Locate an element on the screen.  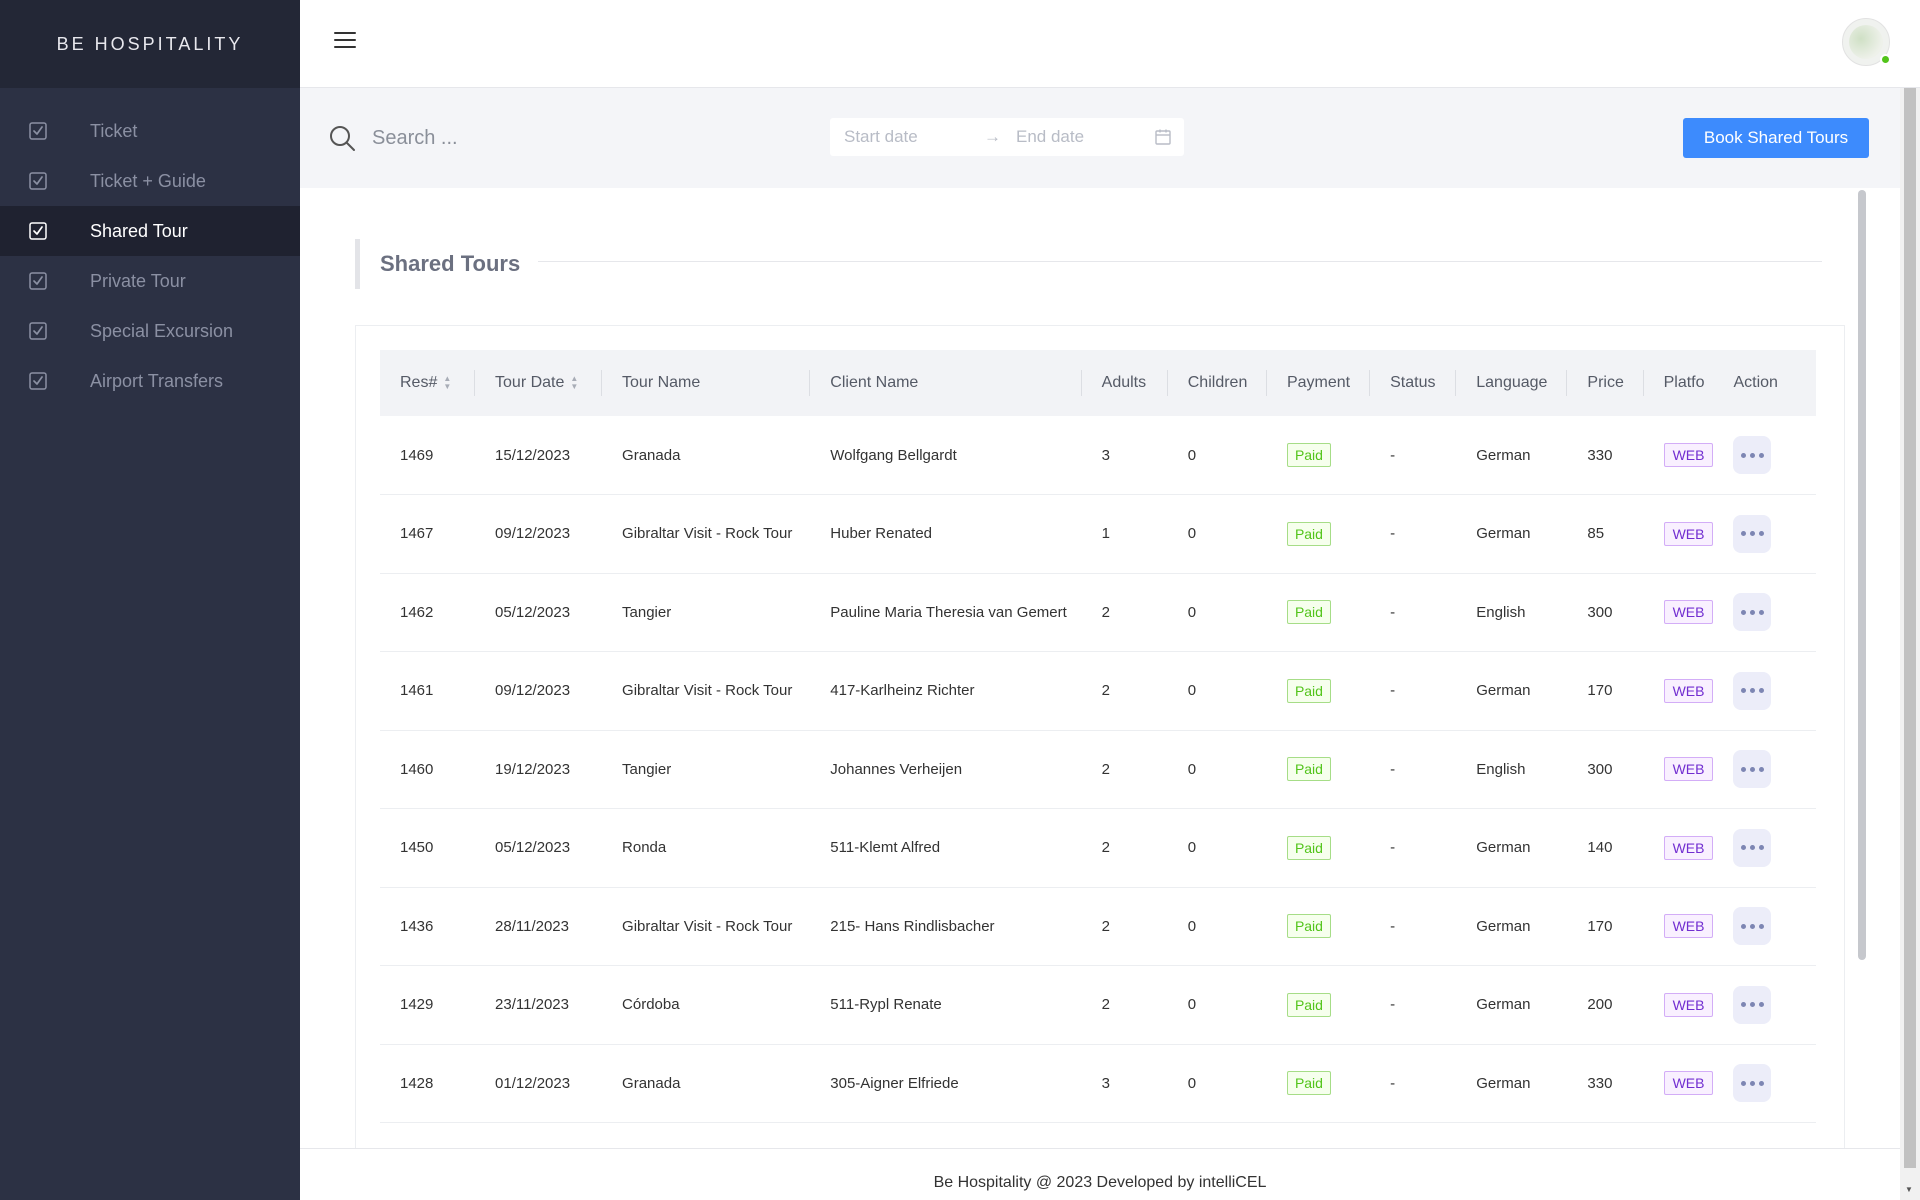
cell-date: 19/12/2023 is located at coordinates (539, 769).